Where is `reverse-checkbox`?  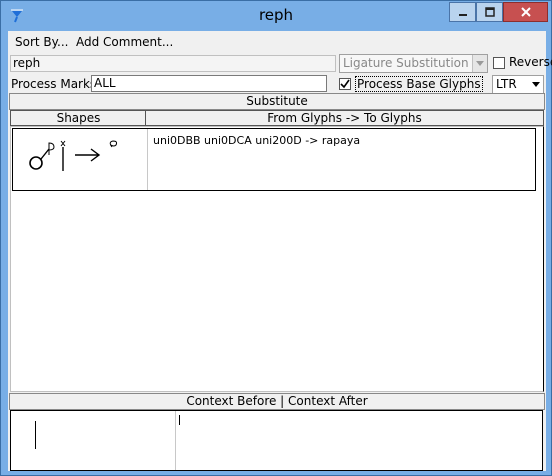
reverse-checkbox is located at coordinates (499, 63).